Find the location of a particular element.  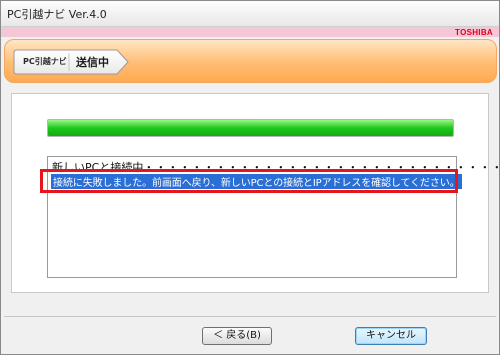

back-button: ＜ 戻る(B) is located at coordinates (237, 336).